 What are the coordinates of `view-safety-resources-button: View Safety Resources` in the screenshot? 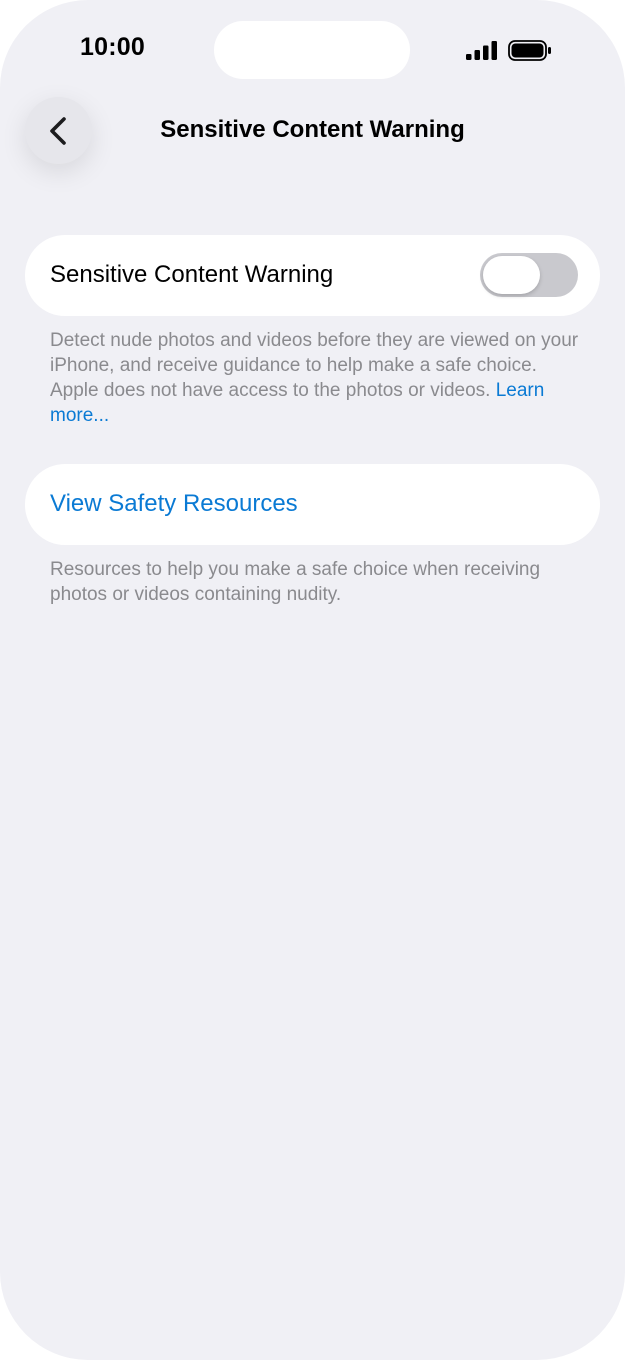 It's located at (312, 504).